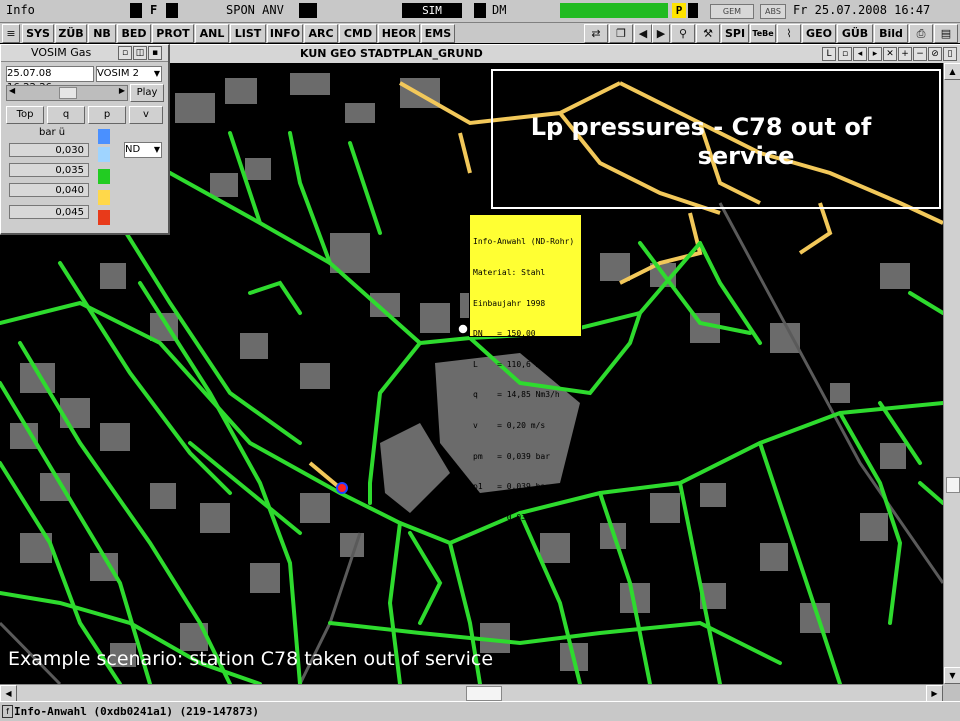  What do you see at coordinates (952, 71) in the screenshot?
I see `scroll-up-icon: ▲` at bounding box center [952, 71].